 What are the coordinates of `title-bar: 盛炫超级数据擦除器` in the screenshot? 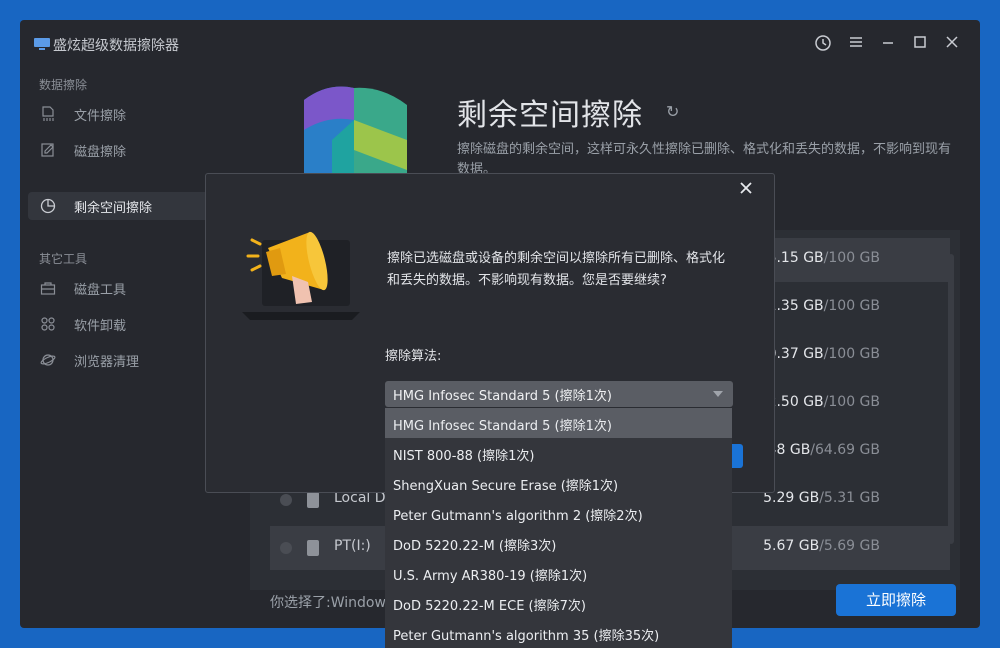 It's located at (500, 44).